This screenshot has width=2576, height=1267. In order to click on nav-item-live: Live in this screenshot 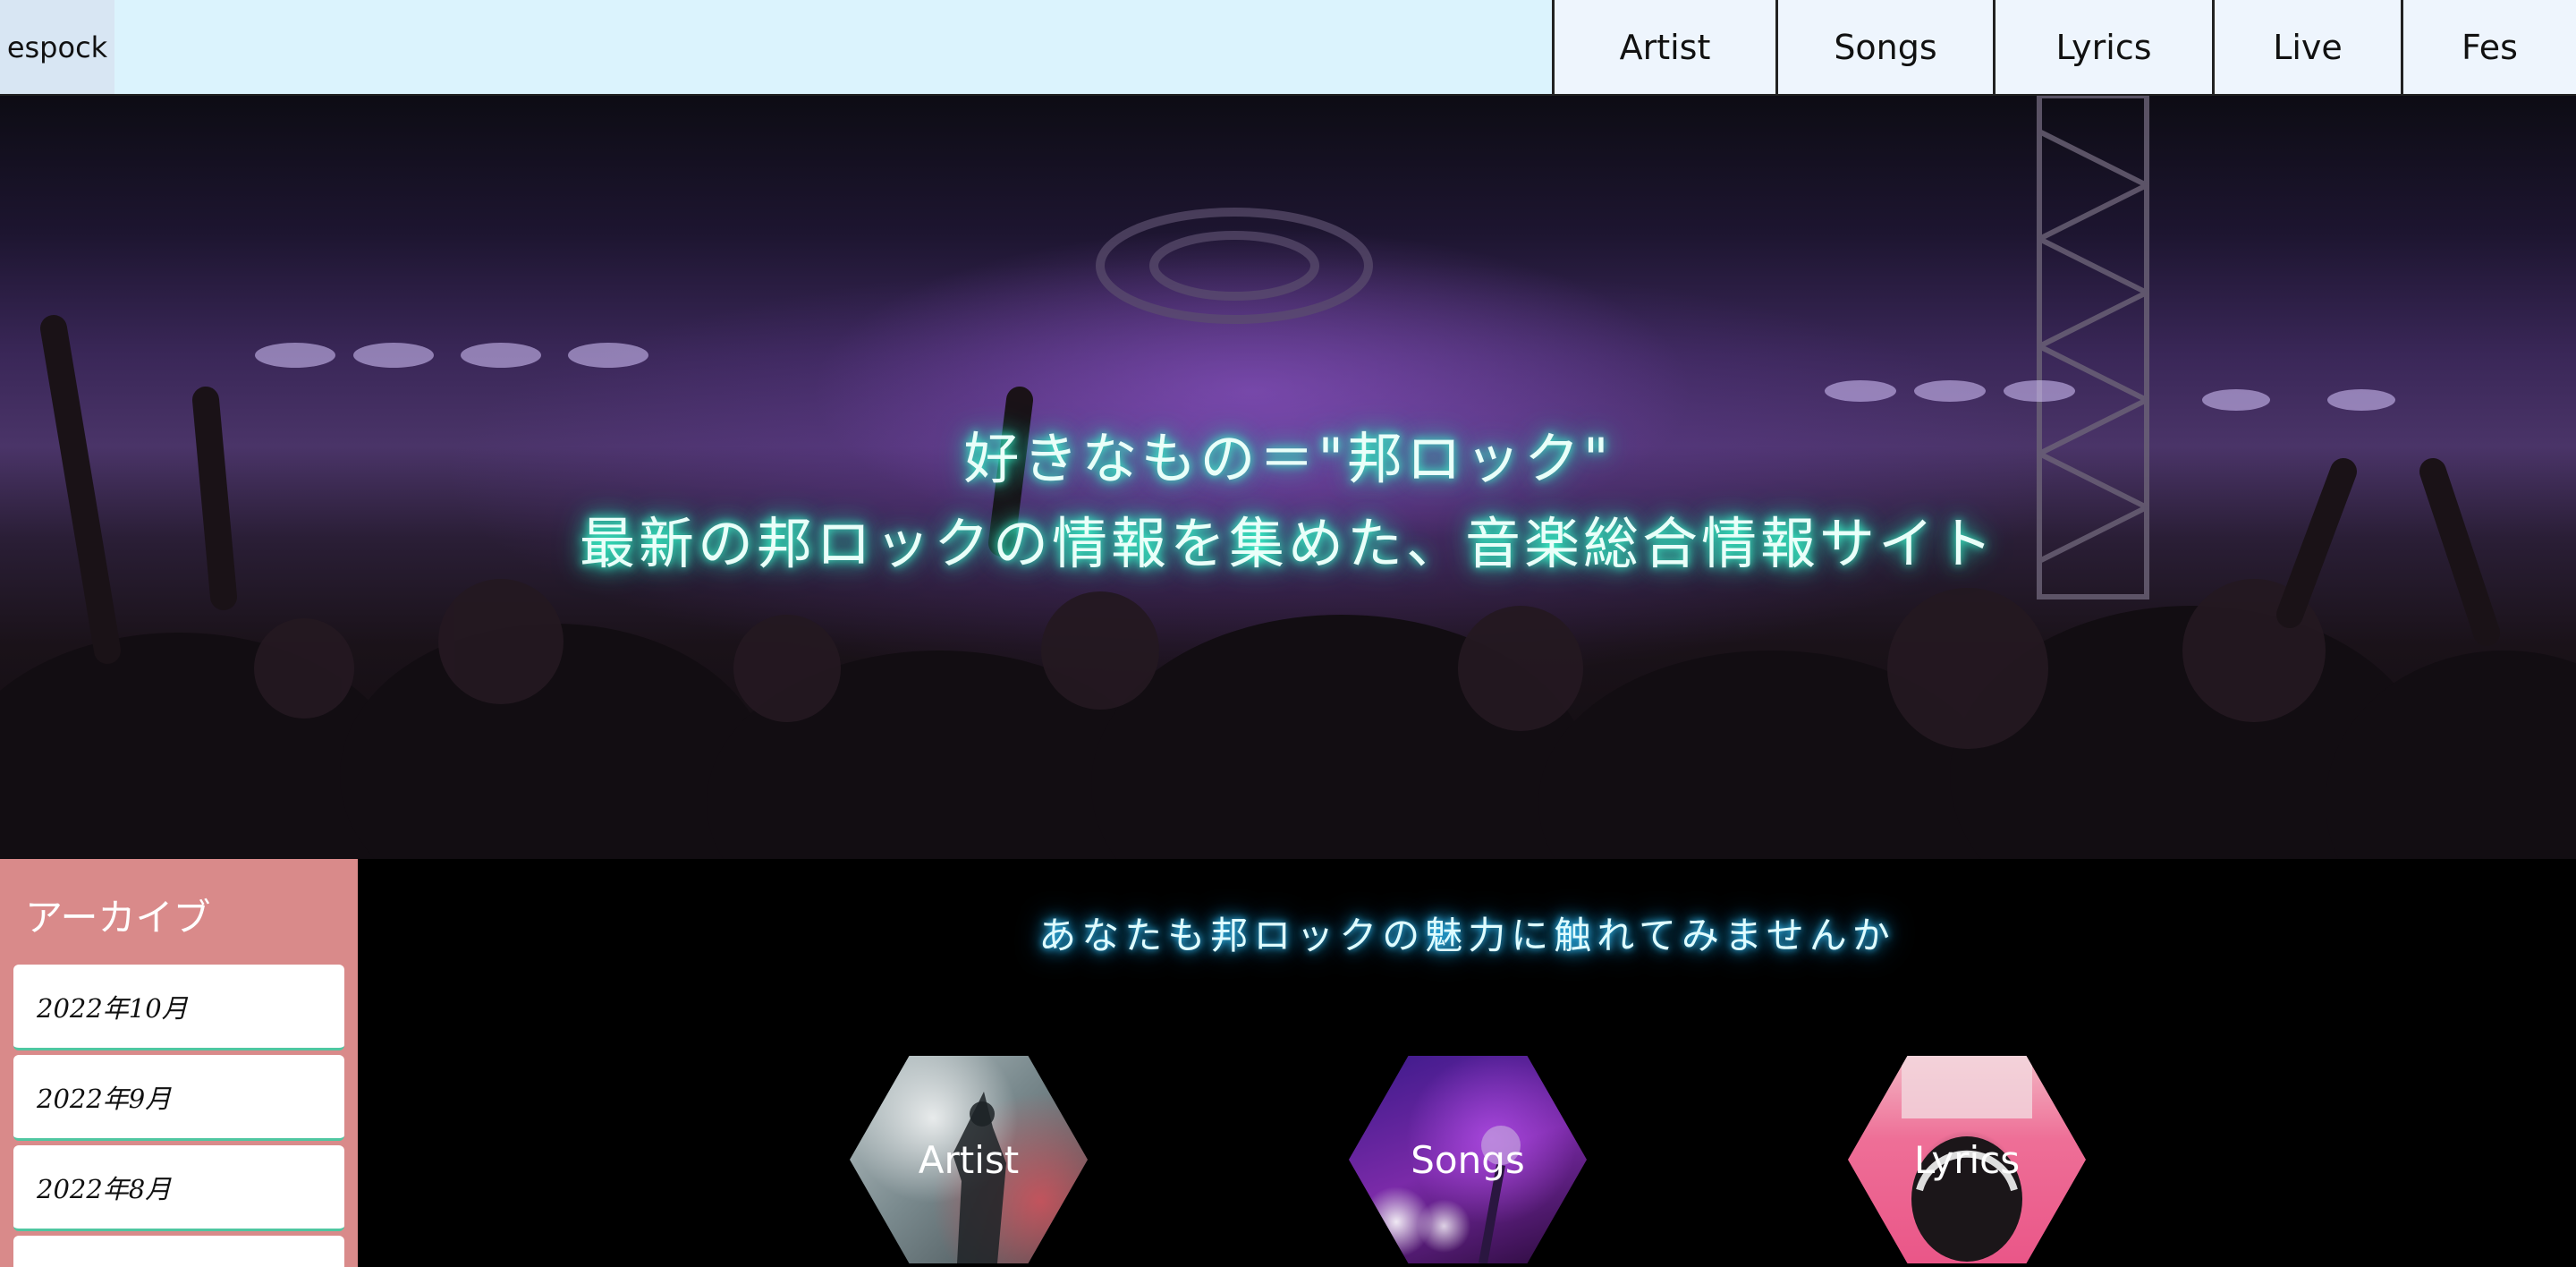, I will do `click(2306, 47)`.